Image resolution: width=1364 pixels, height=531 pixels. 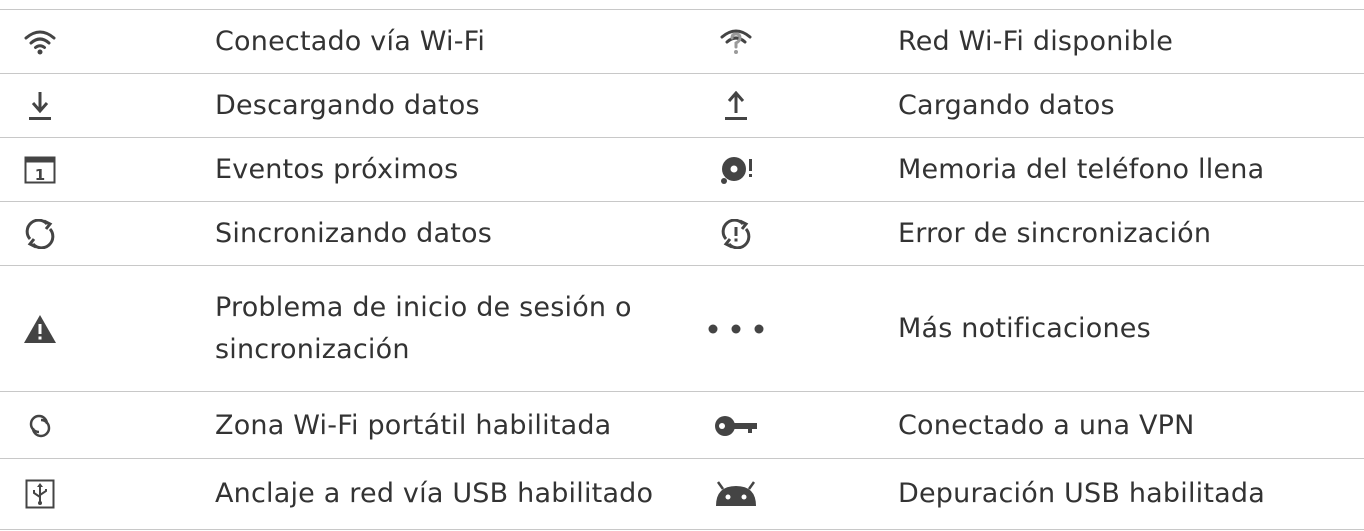 What do you see at coordinates (337, 169) in the screenshot?
I see `list-item-label: Eventos próximos` at bounding box center [337, 169].